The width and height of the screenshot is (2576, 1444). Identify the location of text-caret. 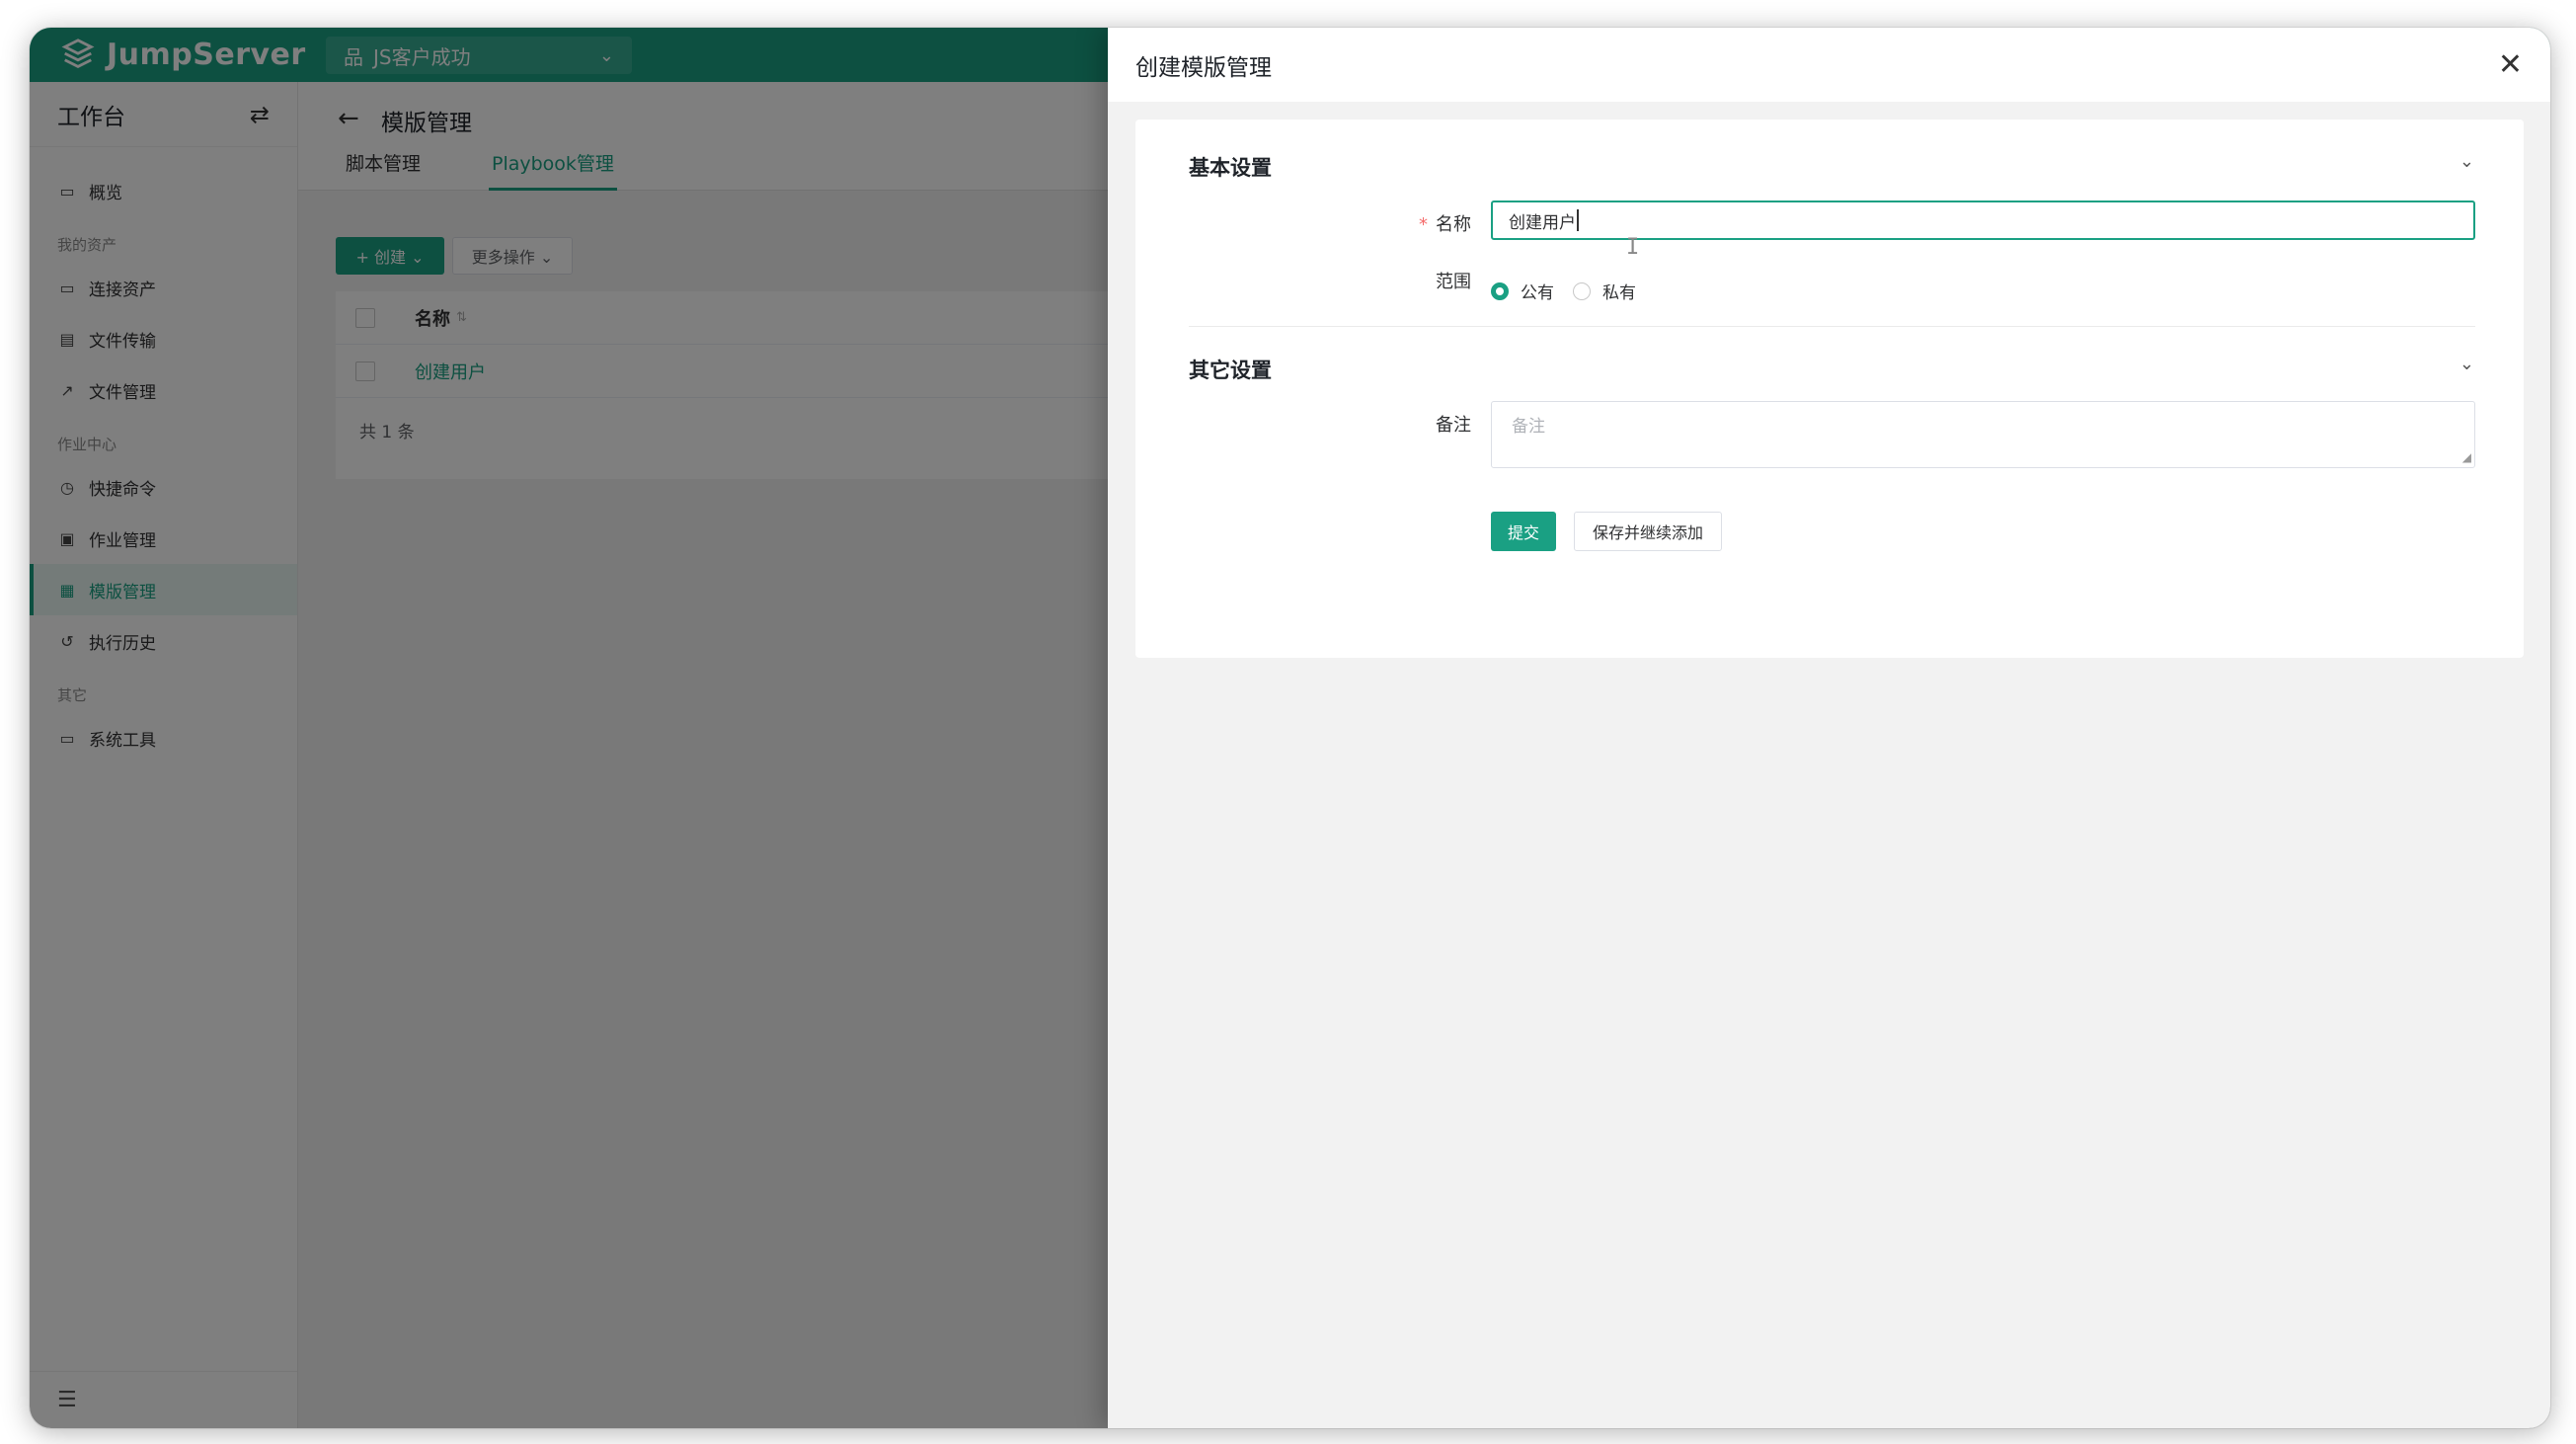
(1578, 220).